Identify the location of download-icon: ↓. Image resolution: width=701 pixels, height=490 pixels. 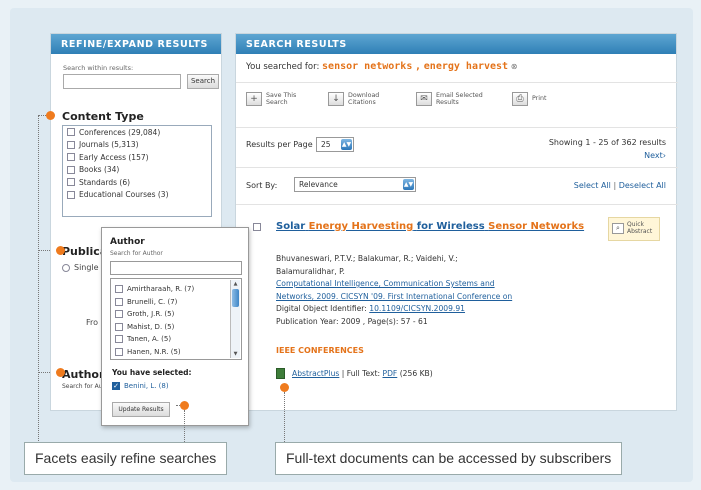
(336, 99).